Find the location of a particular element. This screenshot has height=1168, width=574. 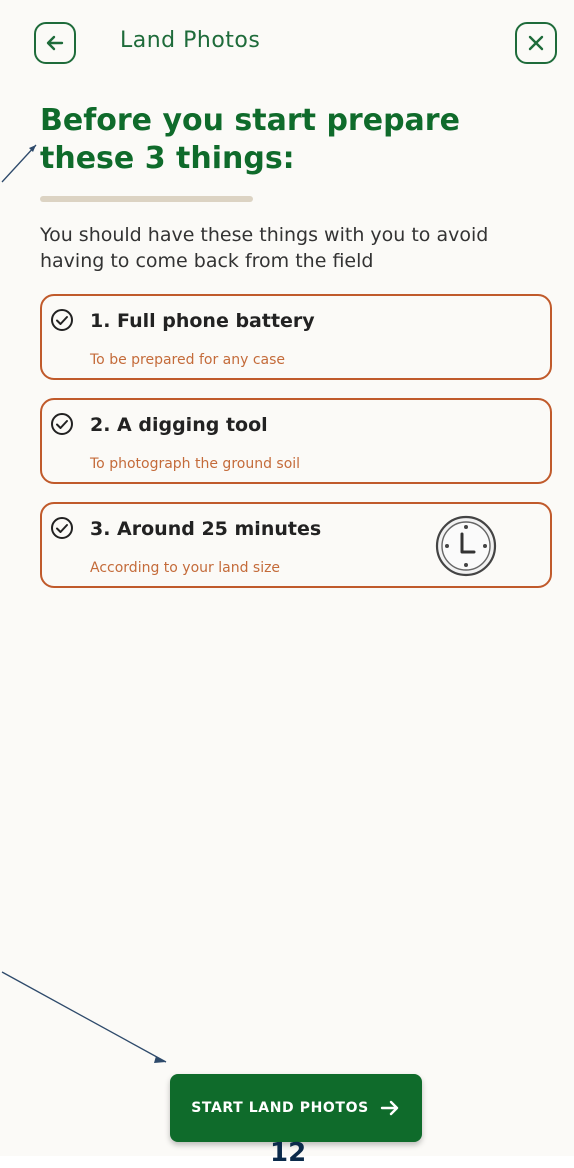

checklist-item-title: 3. Around 25 minutes is located at coordinates (206, 529).